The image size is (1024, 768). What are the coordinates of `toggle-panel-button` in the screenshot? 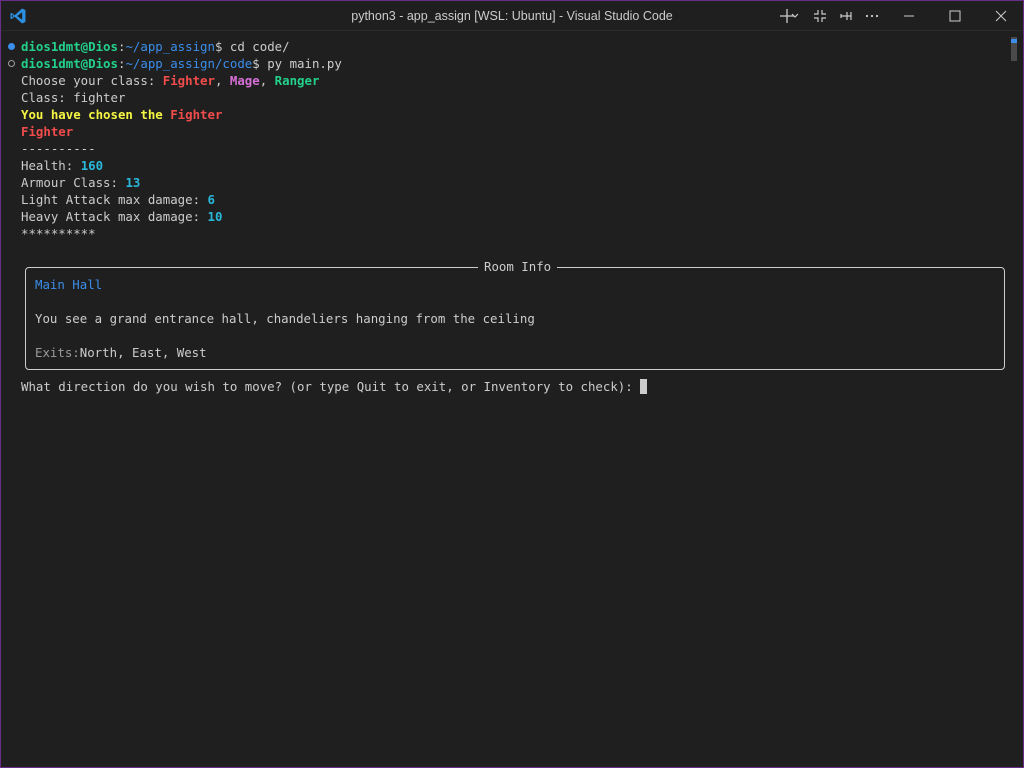 It's located at (820, 16).